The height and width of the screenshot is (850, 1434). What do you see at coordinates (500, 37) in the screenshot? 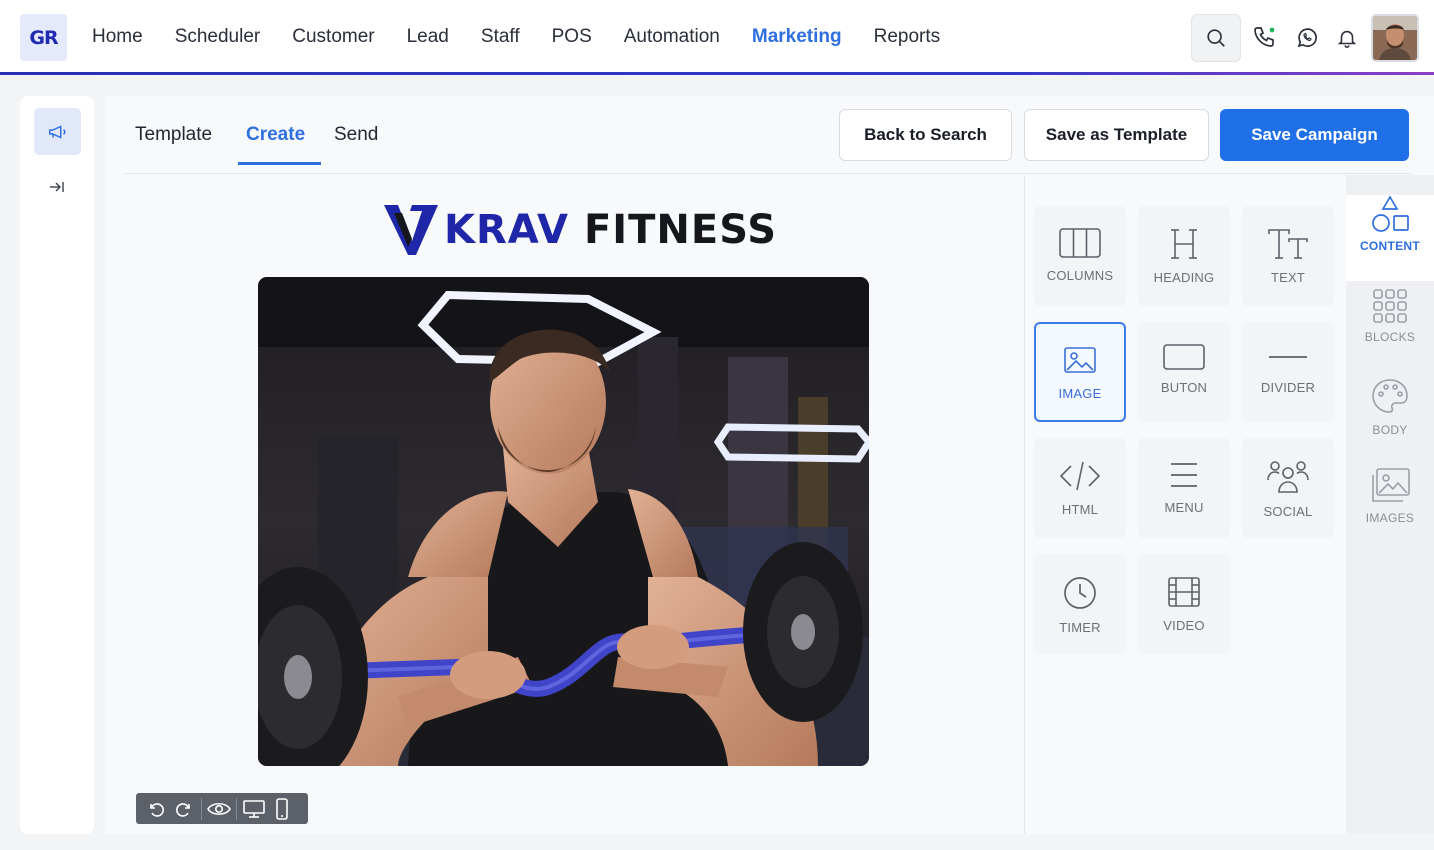
I see `nav-item-staff: Staff` at bounding box center [500, 37].